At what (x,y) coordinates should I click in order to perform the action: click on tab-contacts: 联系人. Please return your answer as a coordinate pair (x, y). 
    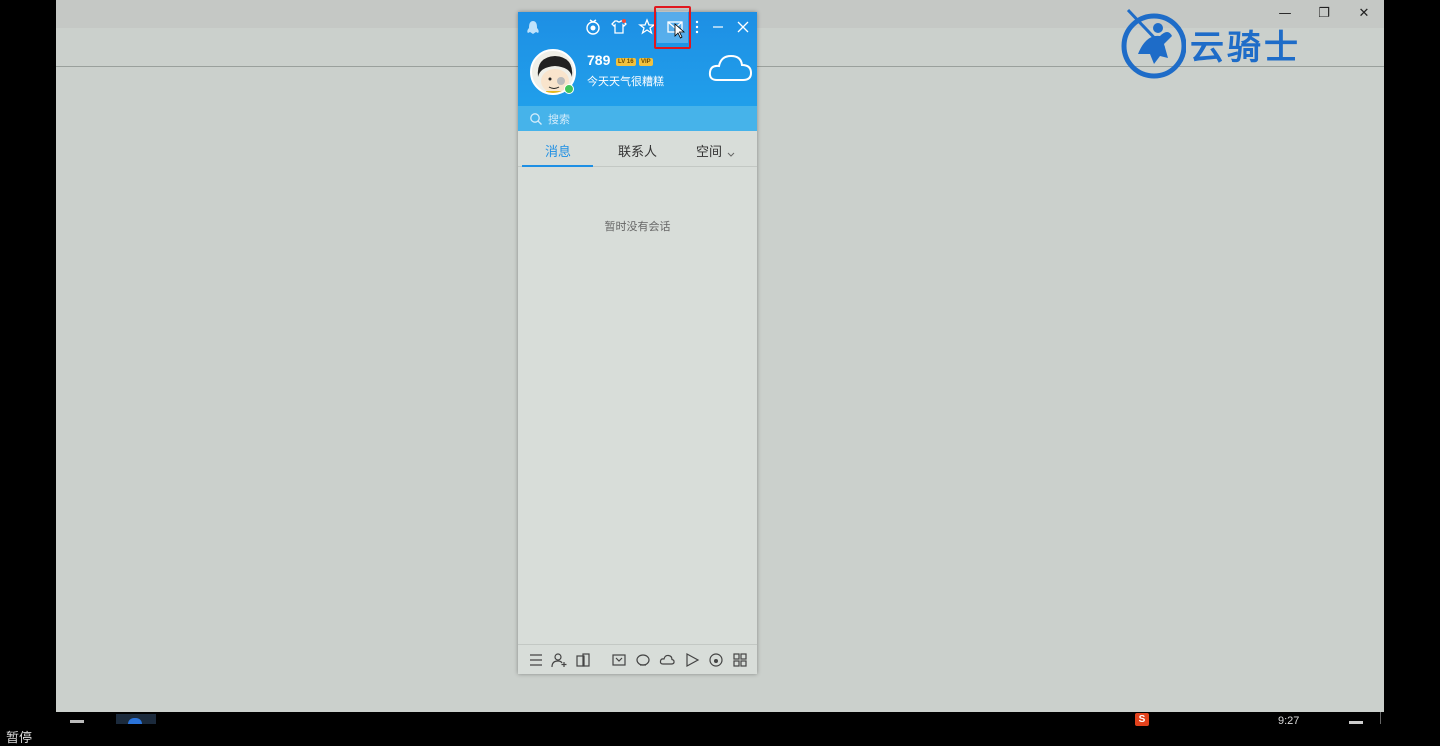
    Looking at the image, I should click on (637, 150).